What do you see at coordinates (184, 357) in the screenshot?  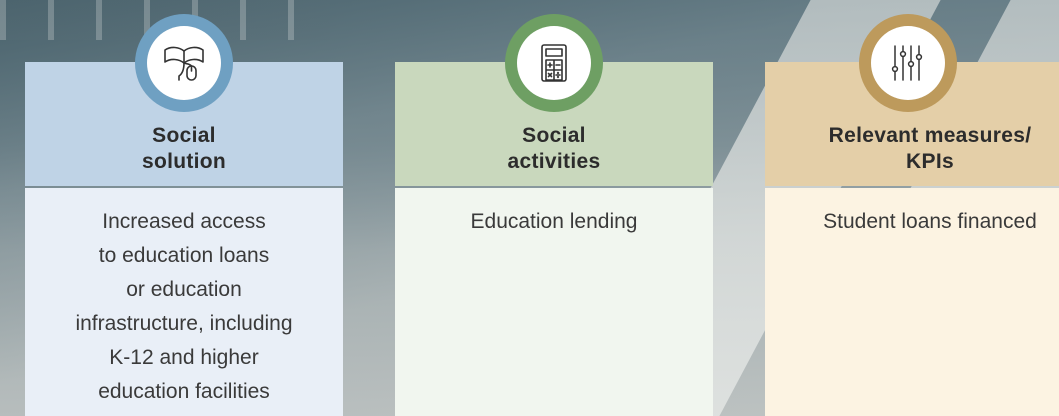 I see `body-line: K-12 and higher` at bounding box center [184, 357].